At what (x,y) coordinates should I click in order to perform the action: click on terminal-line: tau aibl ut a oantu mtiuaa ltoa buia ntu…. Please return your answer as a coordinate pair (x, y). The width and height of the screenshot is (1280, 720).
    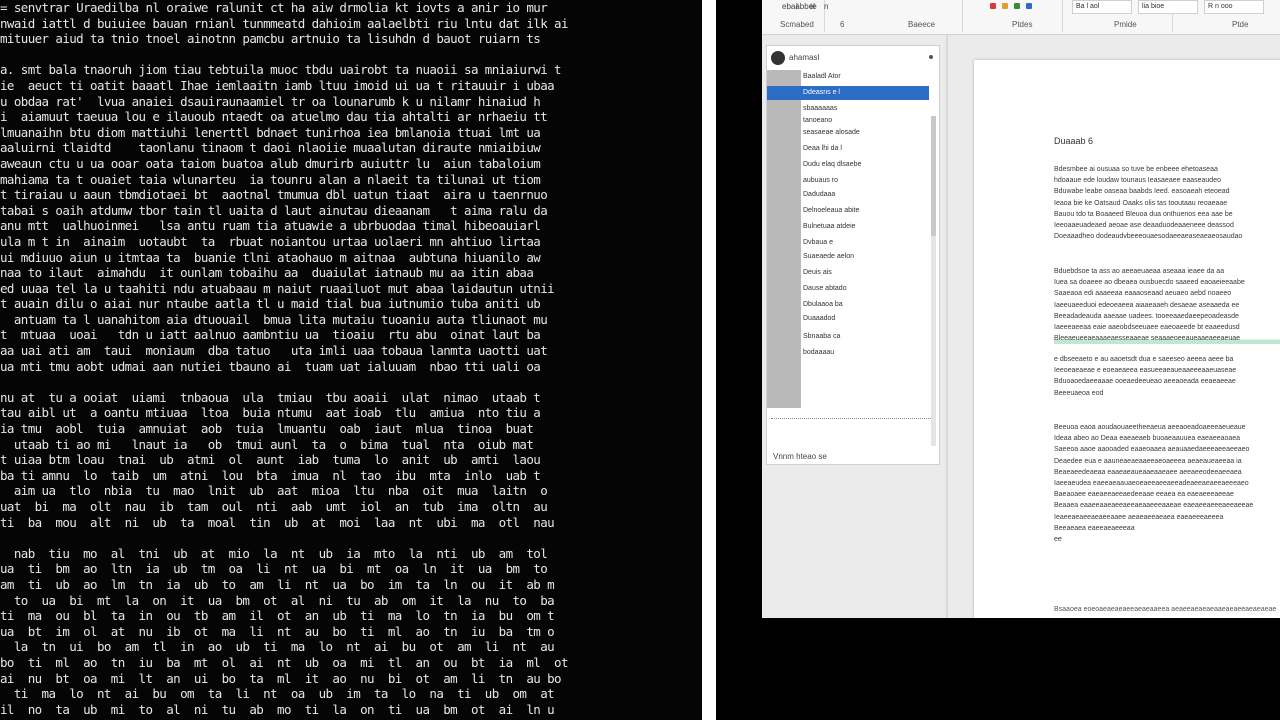
    Looking at the image, I should click on (270, 413).